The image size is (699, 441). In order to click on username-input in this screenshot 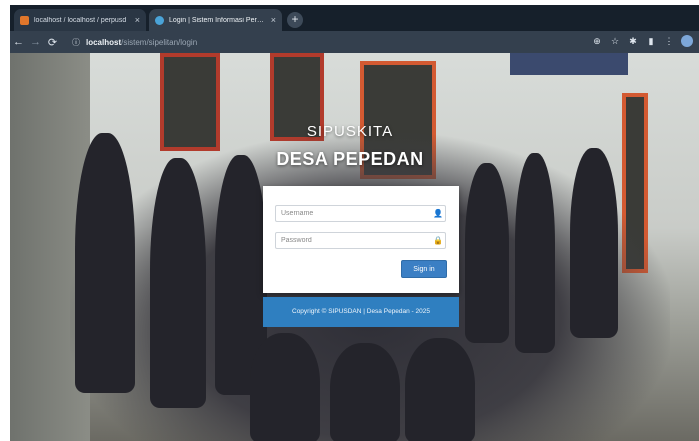, I will do `click(354, 213)`.